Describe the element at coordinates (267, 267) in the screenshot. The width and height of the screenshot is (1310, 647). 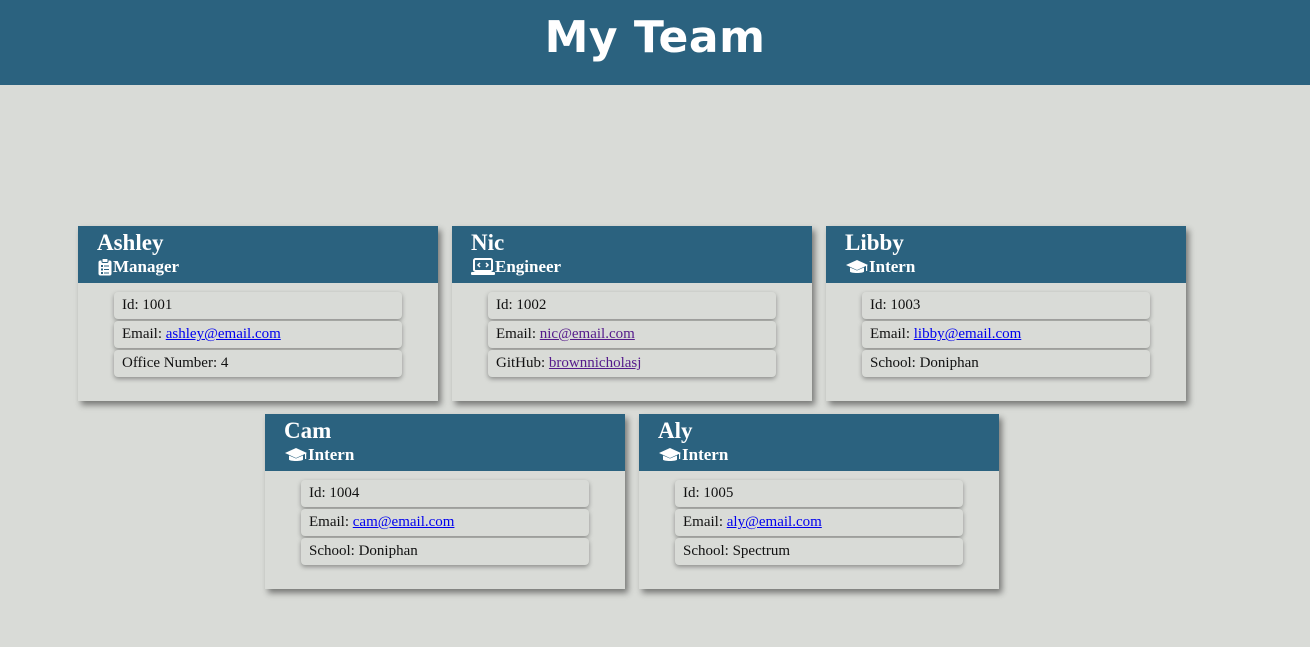
I see `employee-role: Manager` at that location.